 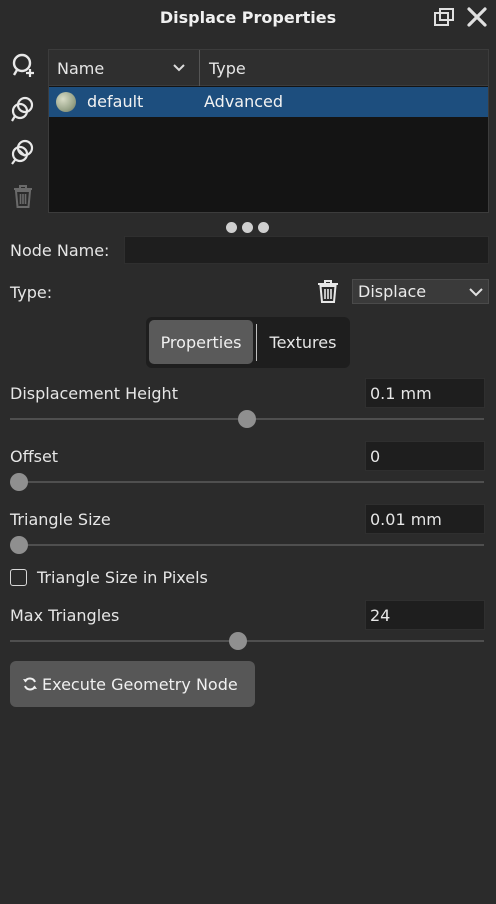 What do you see at coordinates (477, 17) in the screenshot?
I see `close-icon` at bounding box center [477, 17].